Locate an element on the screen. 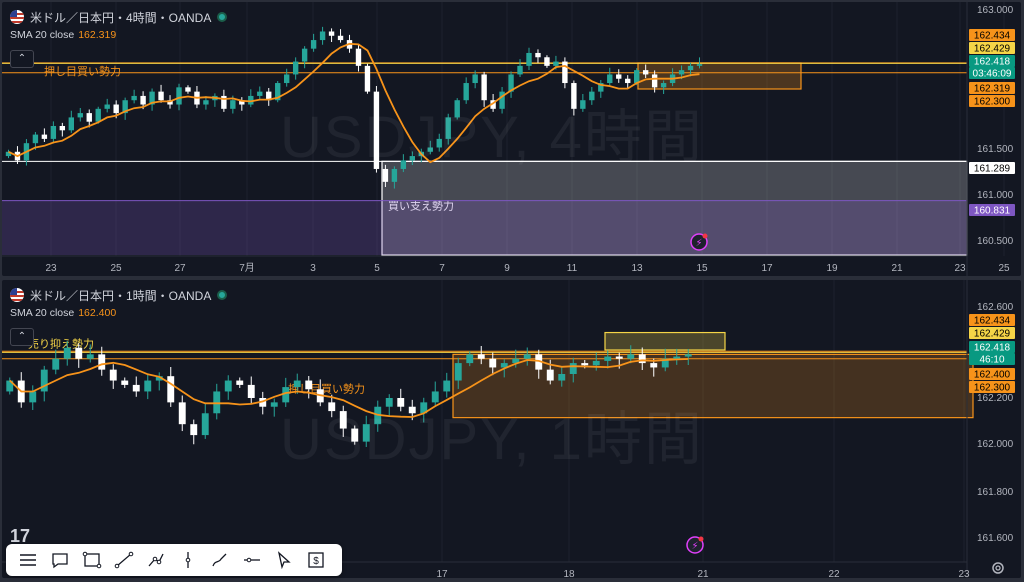  chart-header: 米ドル／日本円・4時間・OANDA is located at coordinates (119, 17).